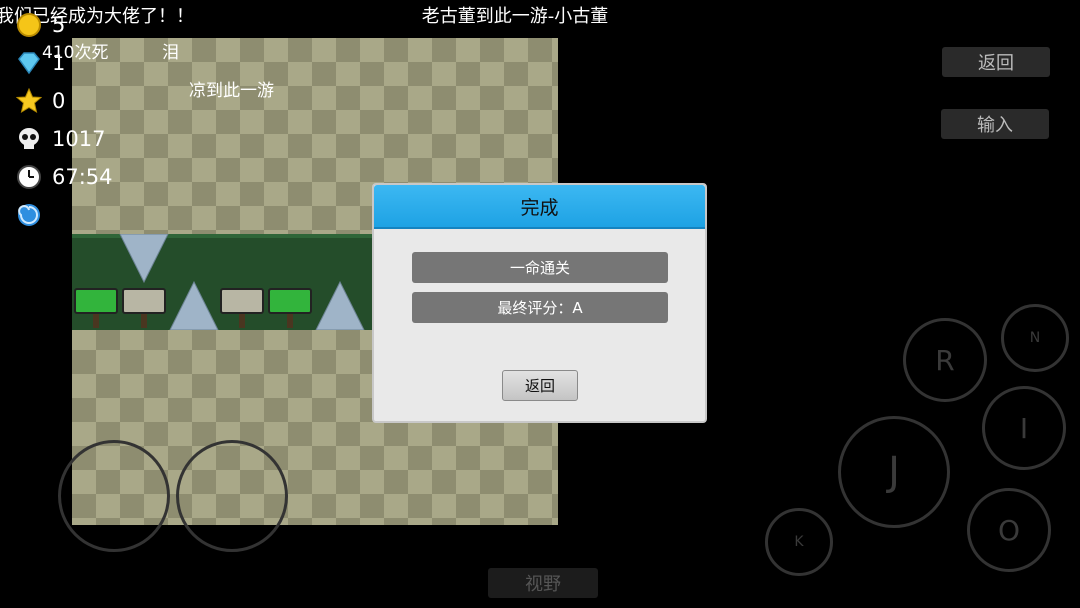 The height and width of the screenshot is (608, 1080). What do you see at coordinates (232, 496) in the screenshot?
I see `dpad-right` at bounding box center [232, 496].